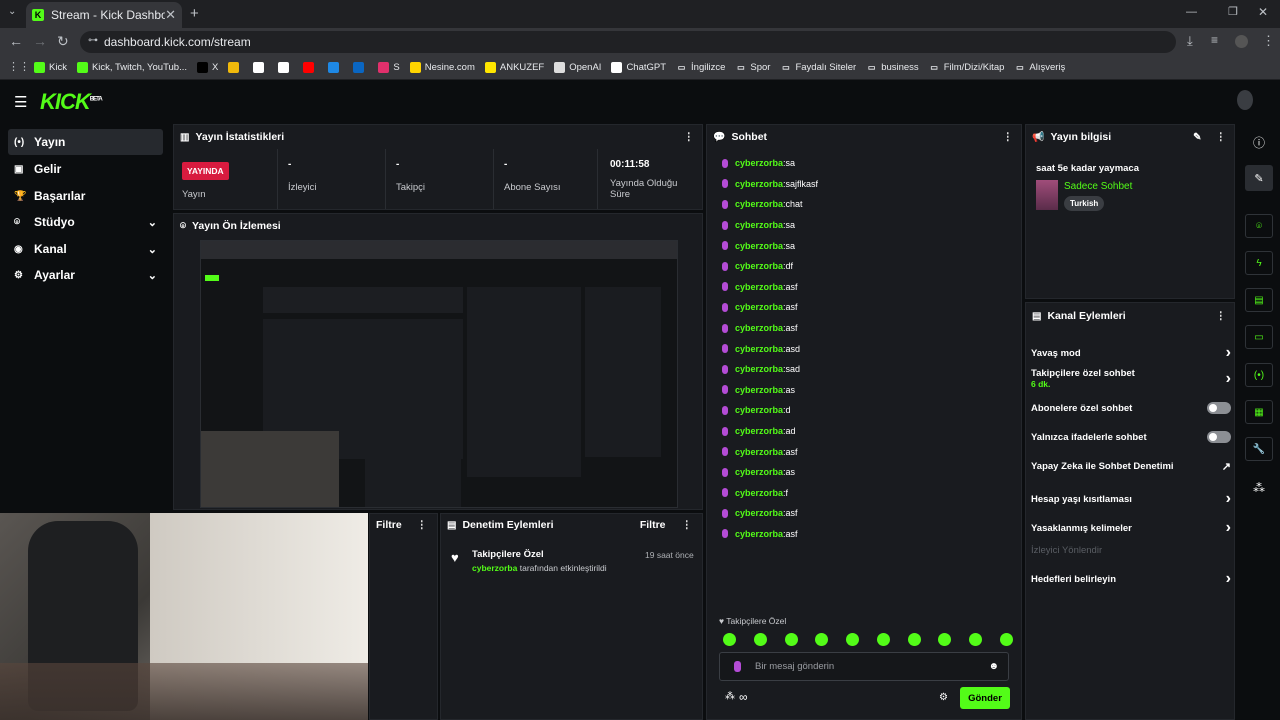  Describe the element at coordinates (1131, 437) in the screenshot. I see `channel-action-item: Yalnızca ifadelerle sohbet` at that location.